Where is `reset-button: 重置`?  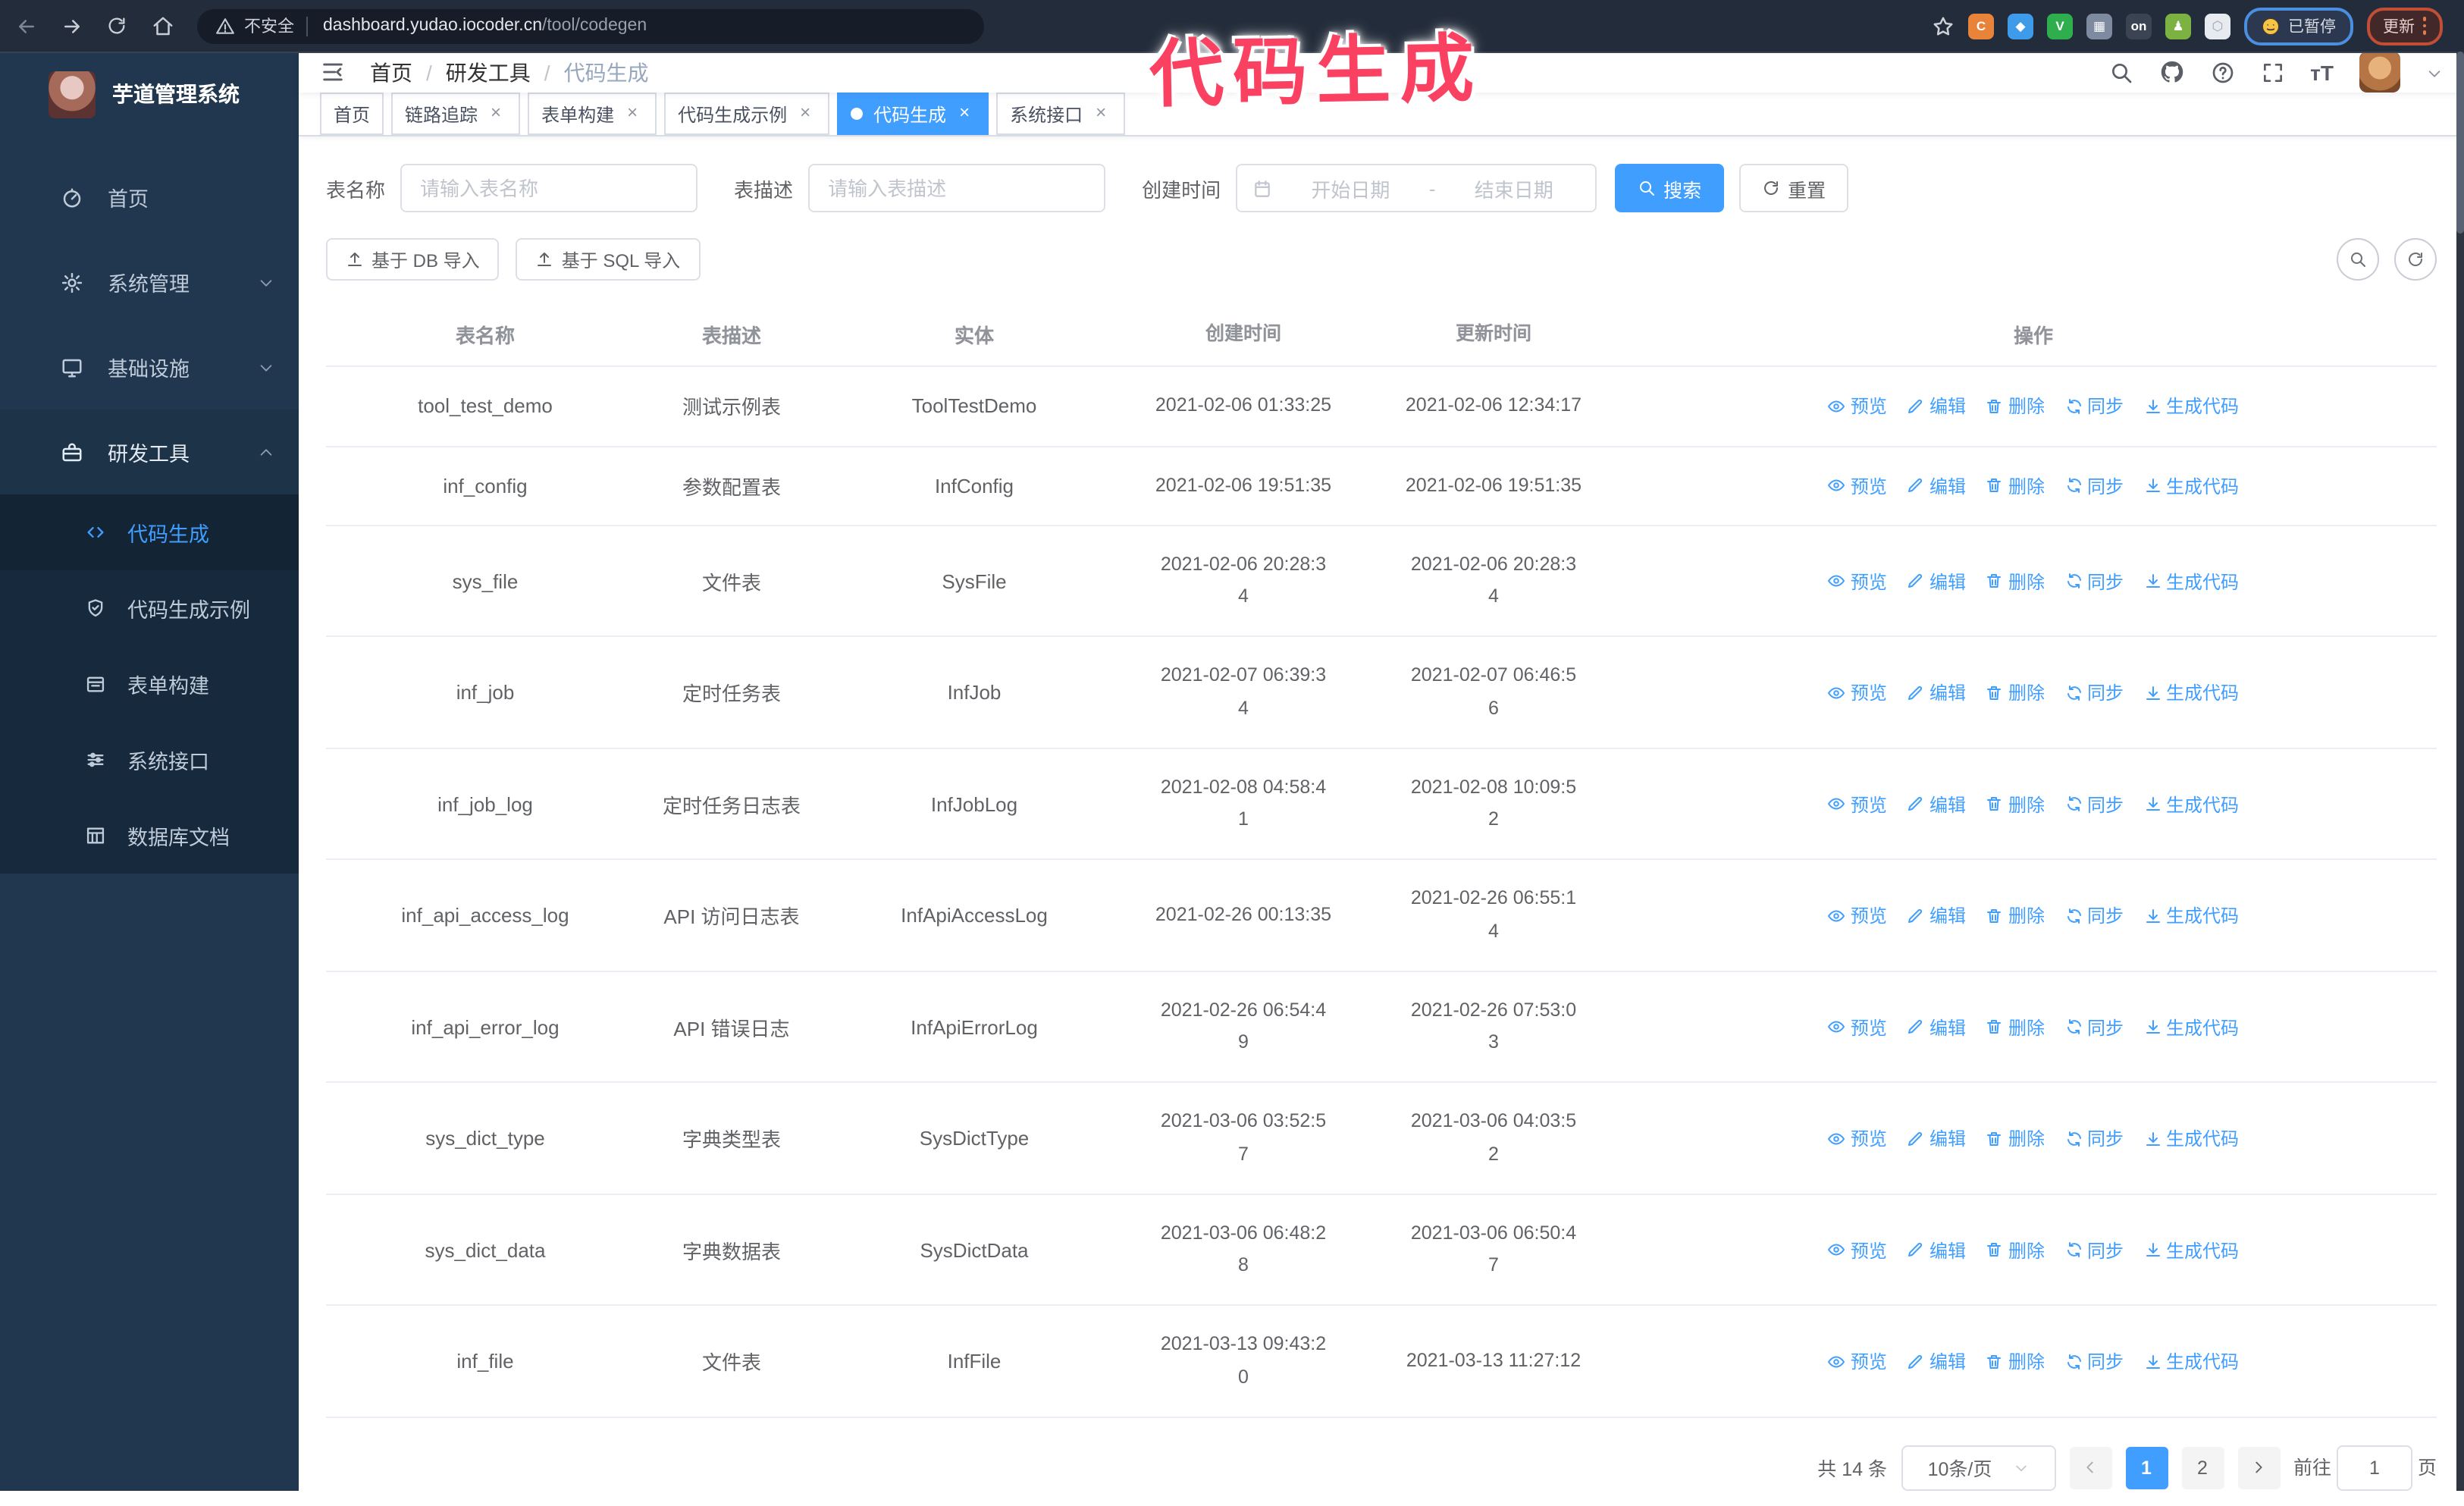 reset-button: 重置 is located at coordinates (1794, 188).